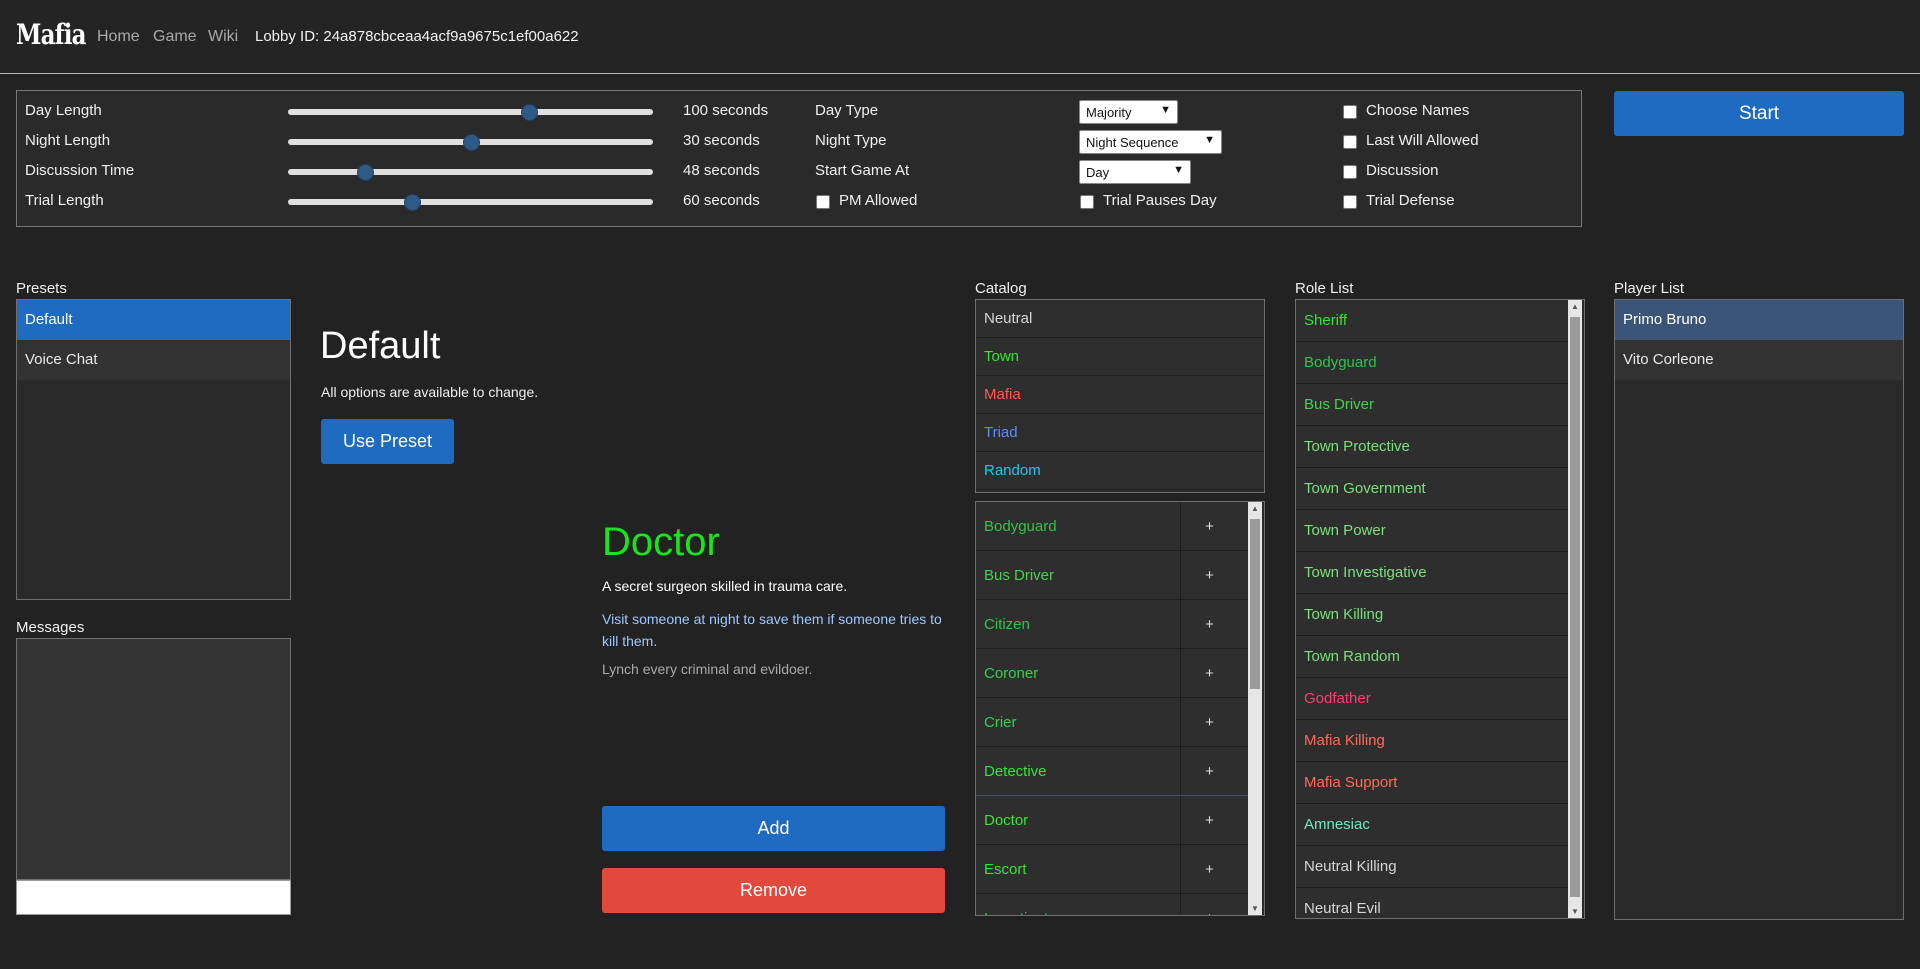  I want to click on night-length-slider-thumb, so click(471, 142).